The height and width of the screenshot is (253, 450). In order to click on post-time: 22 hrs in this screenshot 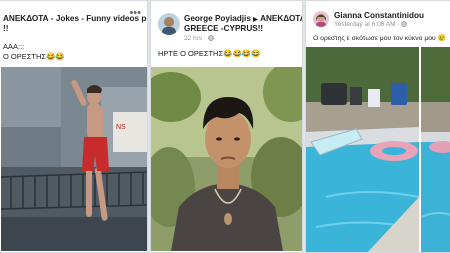, I will do `click(193, 38)`.